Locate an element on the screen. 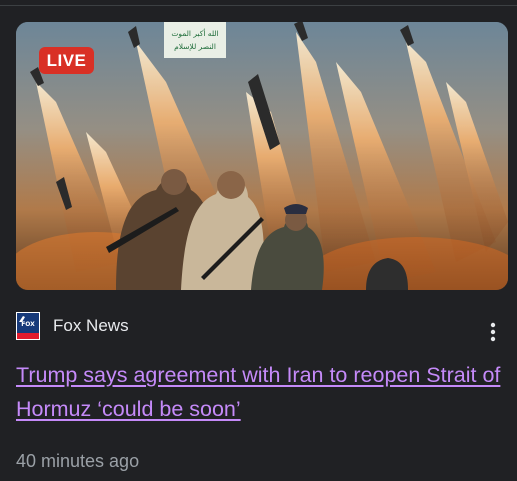 This screenshot has width=517, height=481. source-row: FOX Fox News is located at coordinates (72, 326).